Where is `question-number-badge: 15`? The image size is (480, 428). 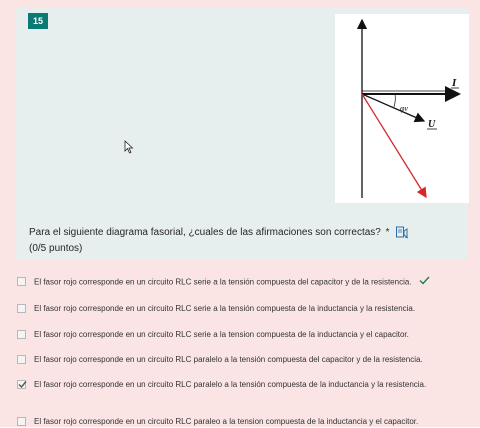
question-number-badge: 15 is located at coordinates (38, 21).